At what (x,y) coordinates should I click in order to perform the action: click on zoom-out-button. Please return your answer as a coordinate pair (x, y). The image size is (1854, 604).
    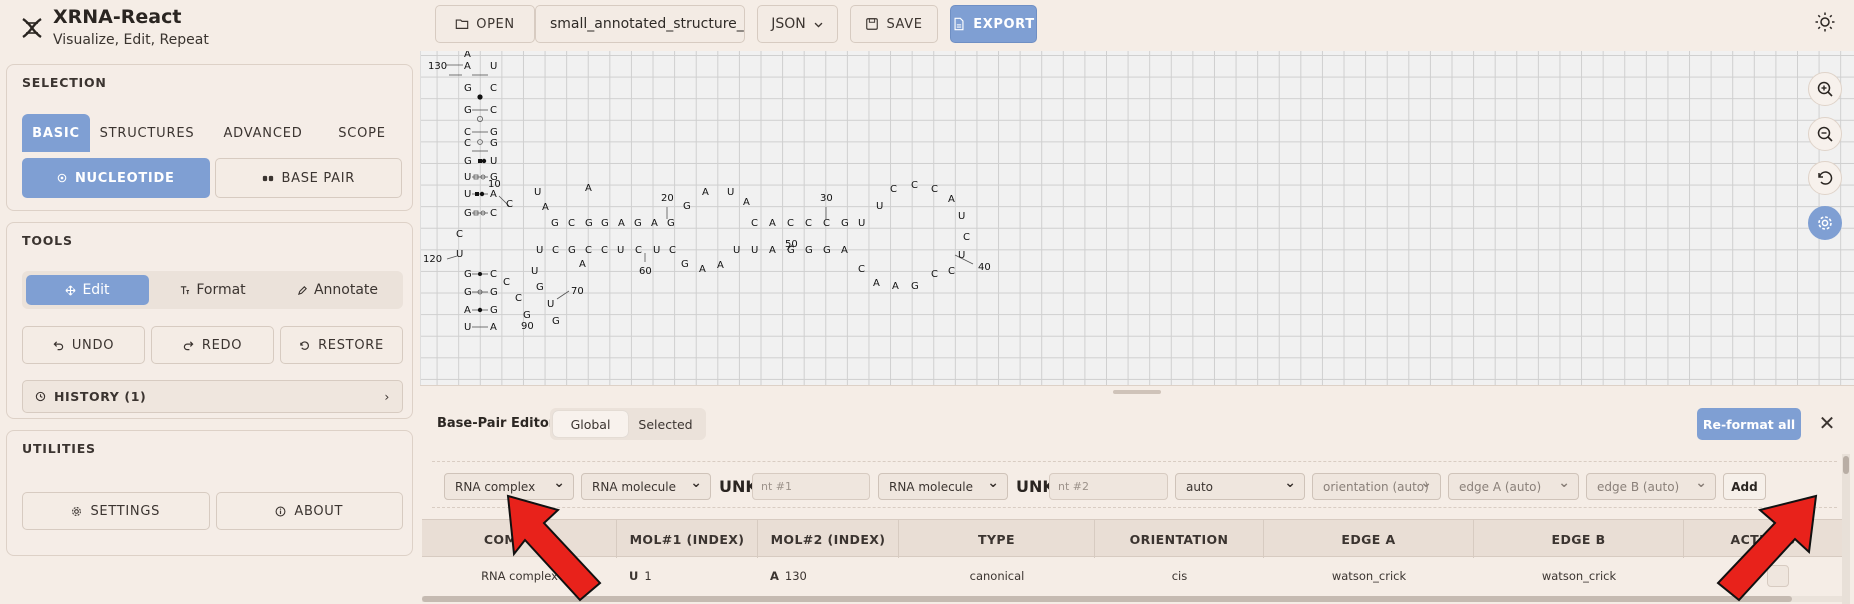
    Looking at the image, I should click on (1825, 134).